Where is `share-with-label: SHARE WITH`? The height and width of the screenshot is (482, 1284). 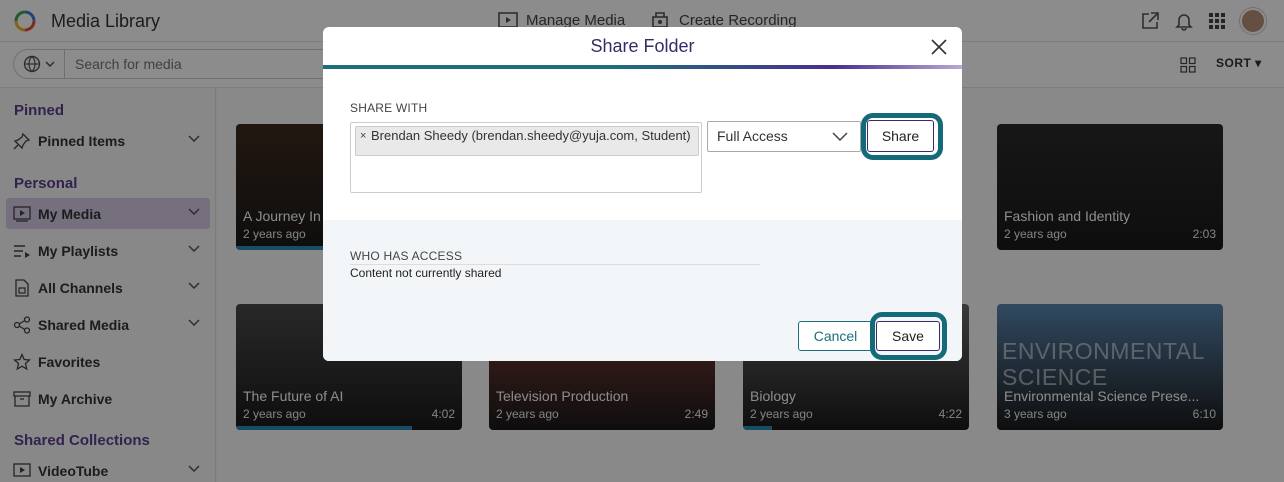 share-with-label: SHARE WITH is located at coordinates (389, 108).